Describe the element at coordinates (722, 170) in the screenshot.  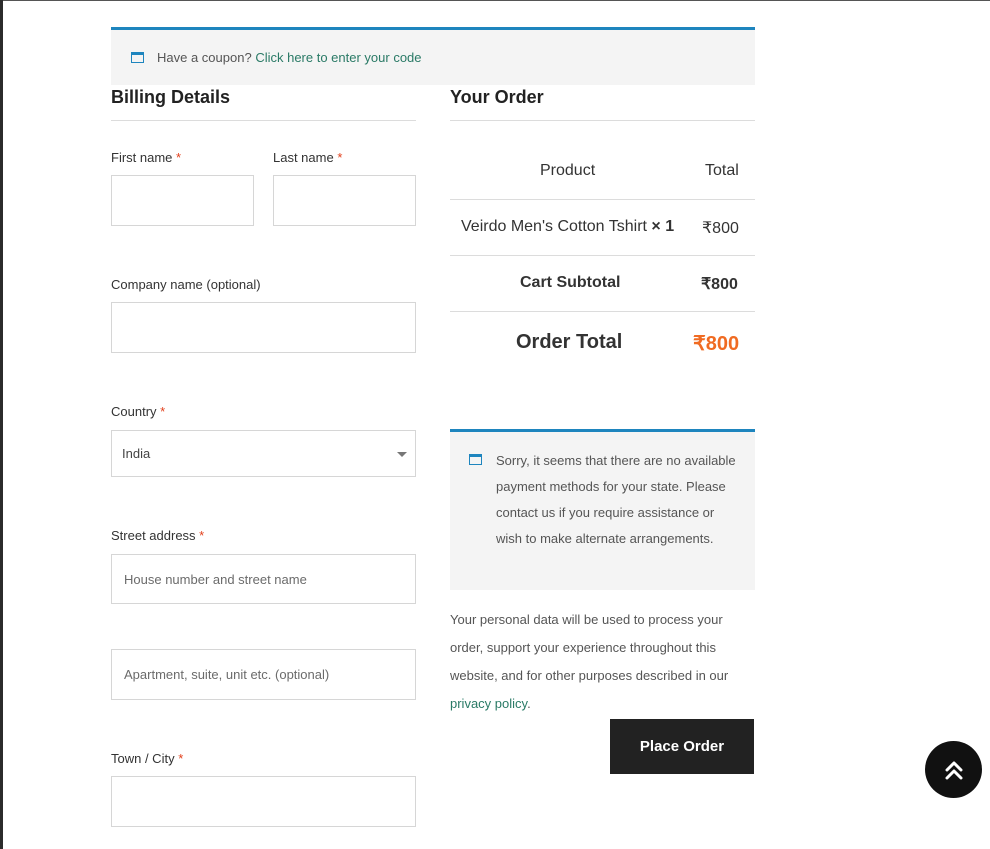
I see `total-column-header: Total` at that location.